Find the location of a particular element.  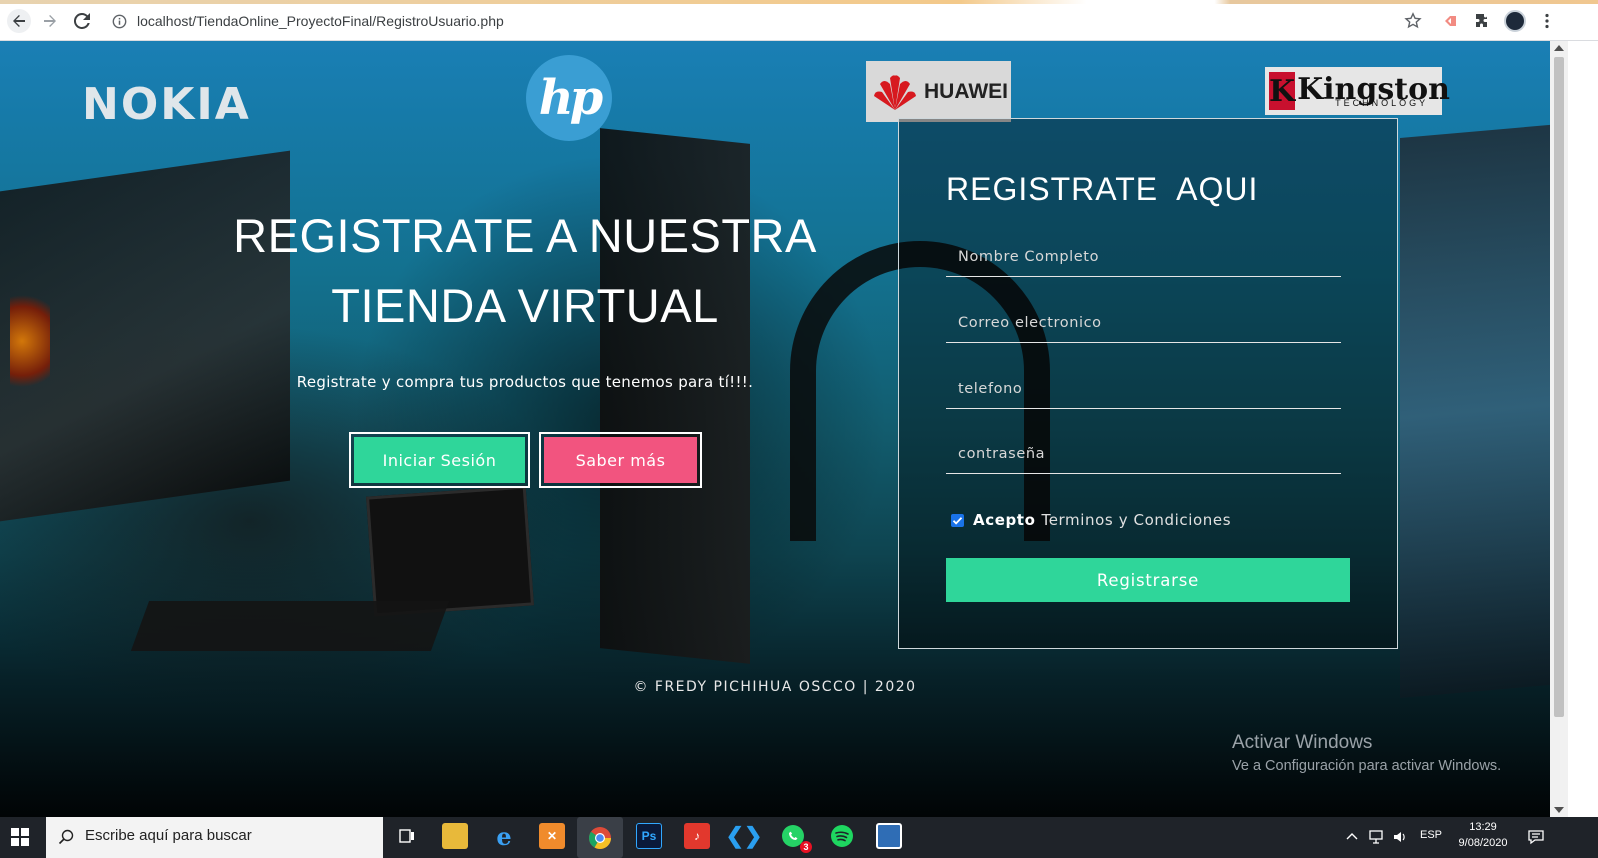

terms-accept-label: Acepto is located at coordinates (1004, 520).